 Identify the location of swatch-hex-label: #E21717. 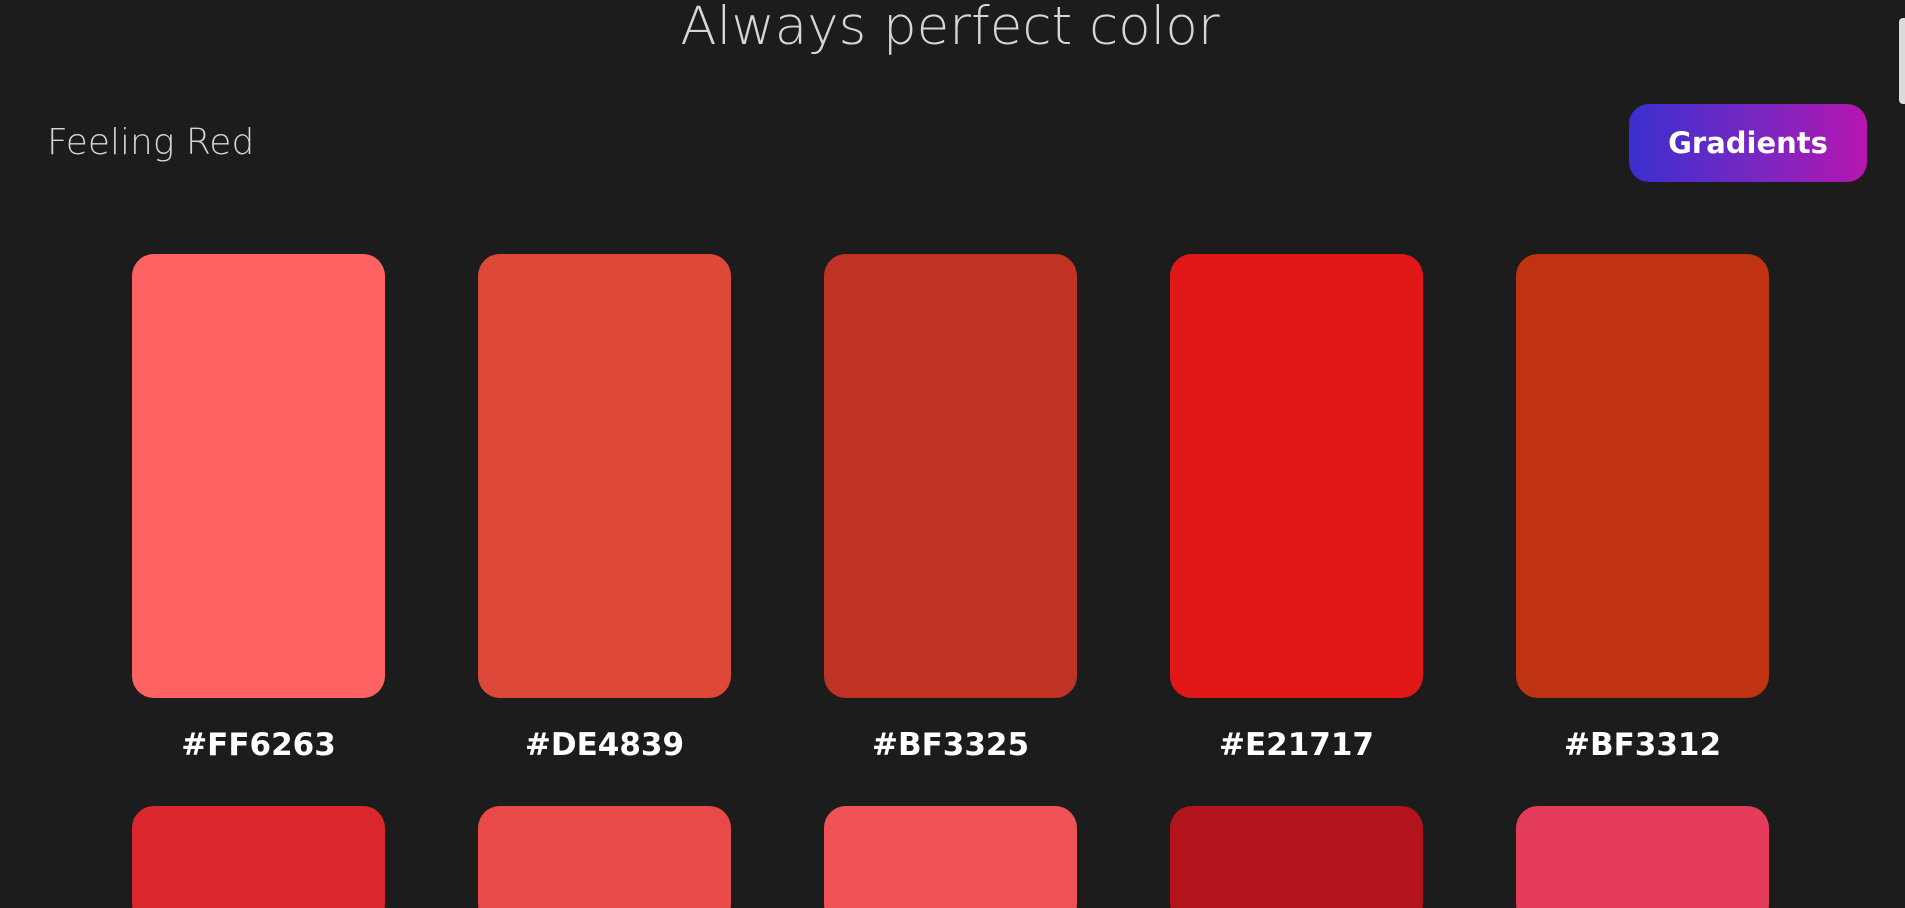
(1296, 764).